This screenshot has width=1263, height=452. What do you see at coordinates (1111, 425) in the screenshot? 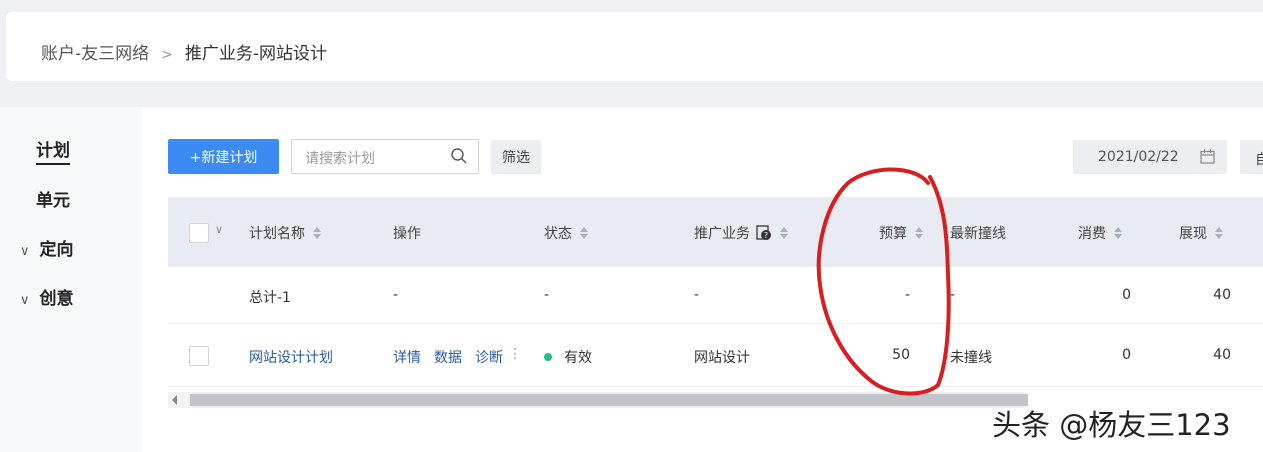
I see `watermark: 头条 @杨友三123` at bounding box center [1111, 425].